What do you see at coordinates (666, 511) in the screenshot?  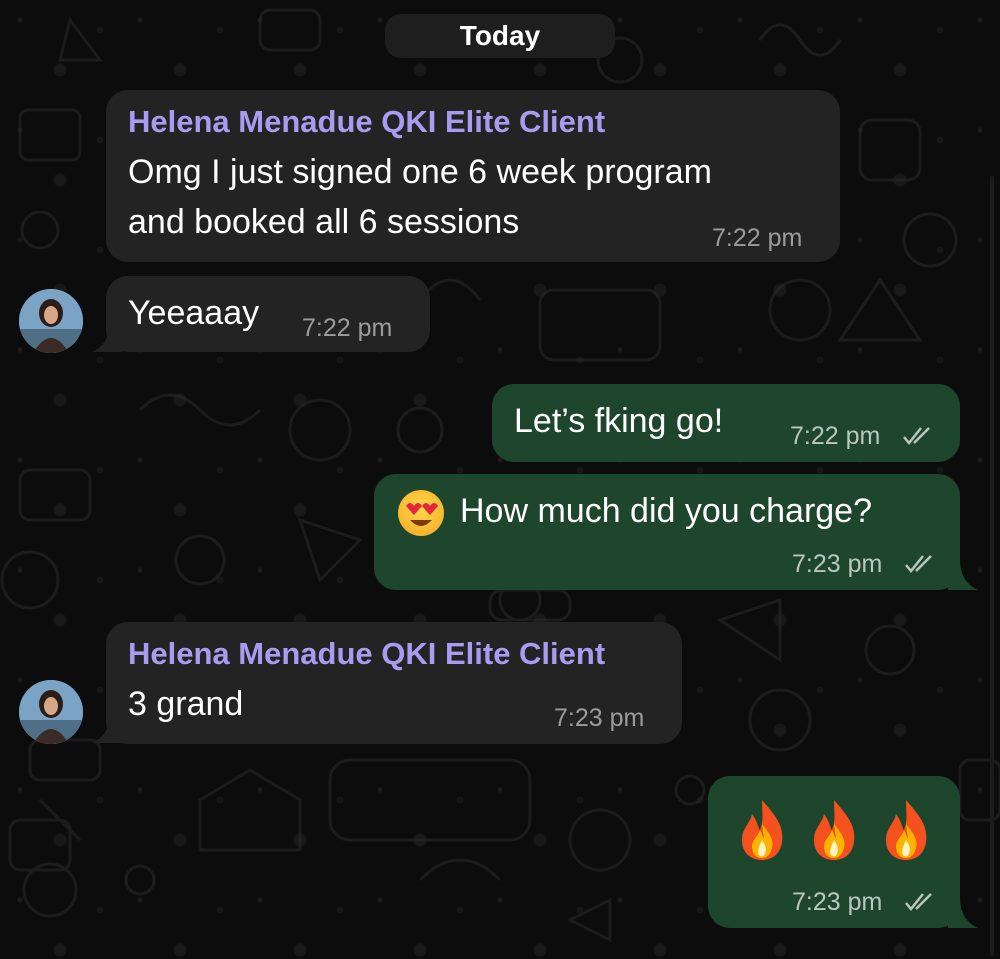 I see `message-text: How much did you charge?` at bounding box center [666, 511].